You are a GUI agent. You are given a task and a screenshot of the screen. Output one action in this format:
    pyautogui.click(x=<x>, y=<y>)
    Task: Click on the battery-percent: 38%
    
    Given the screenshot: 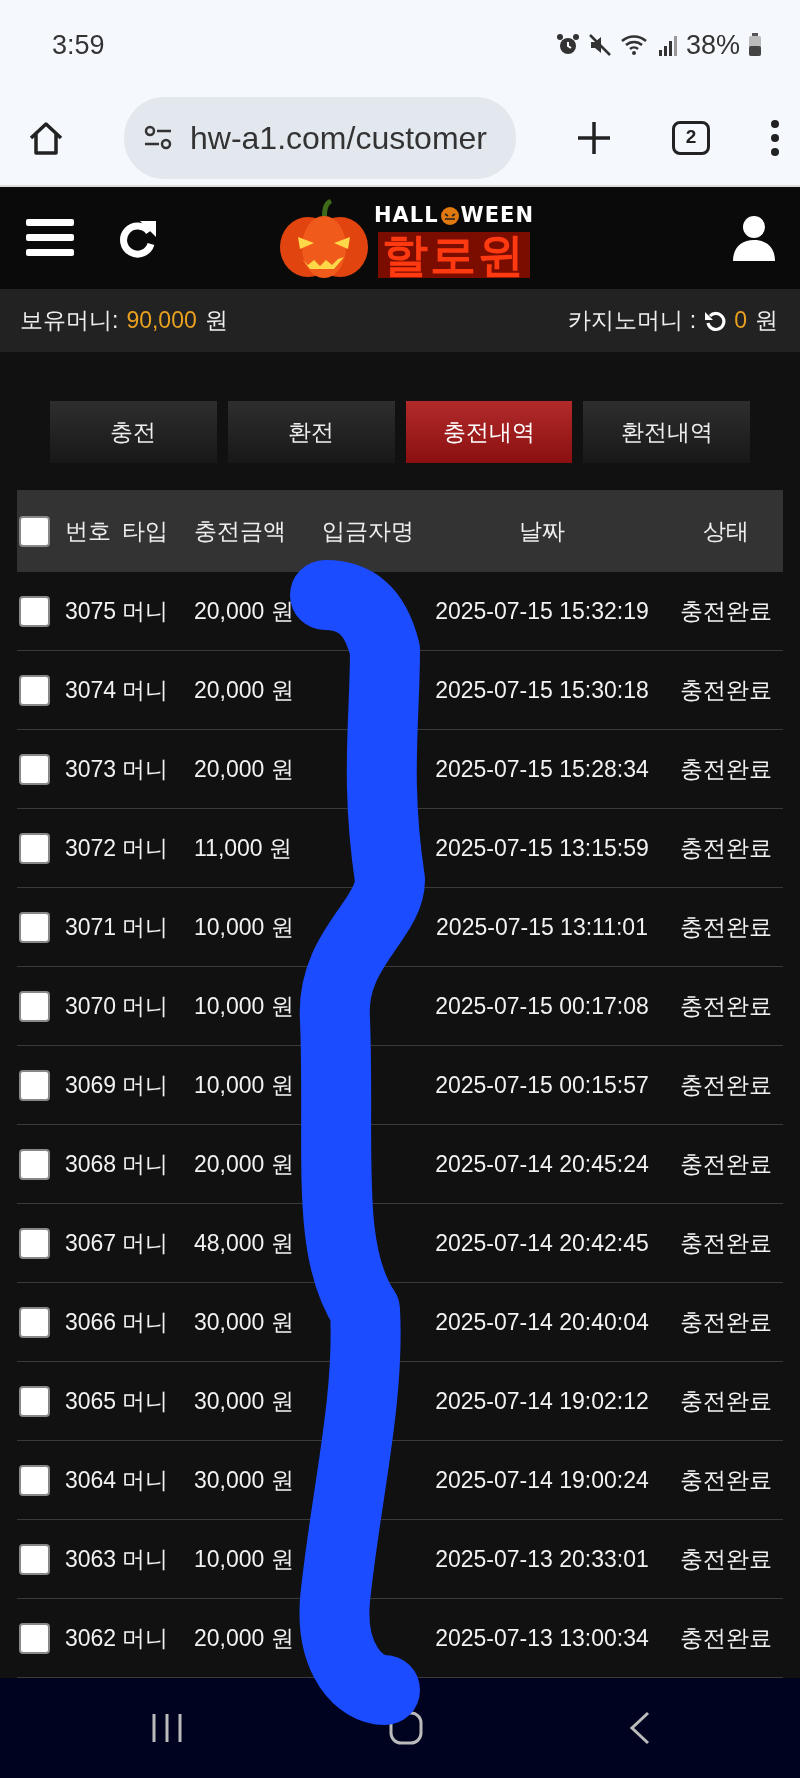 What is the action you would take?
    pyautogui.click(x=712, y=45)
    